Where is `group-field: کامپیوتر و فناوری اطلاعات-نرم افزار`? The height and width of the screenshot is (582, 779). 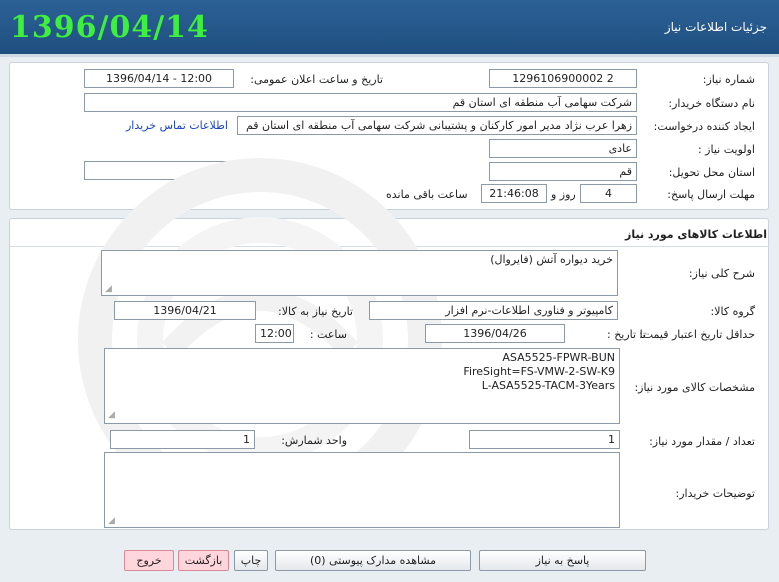
group-field: کامپیوتر و فناوری اطلاعات-نرم افزار is located at coordinates (493, 310).